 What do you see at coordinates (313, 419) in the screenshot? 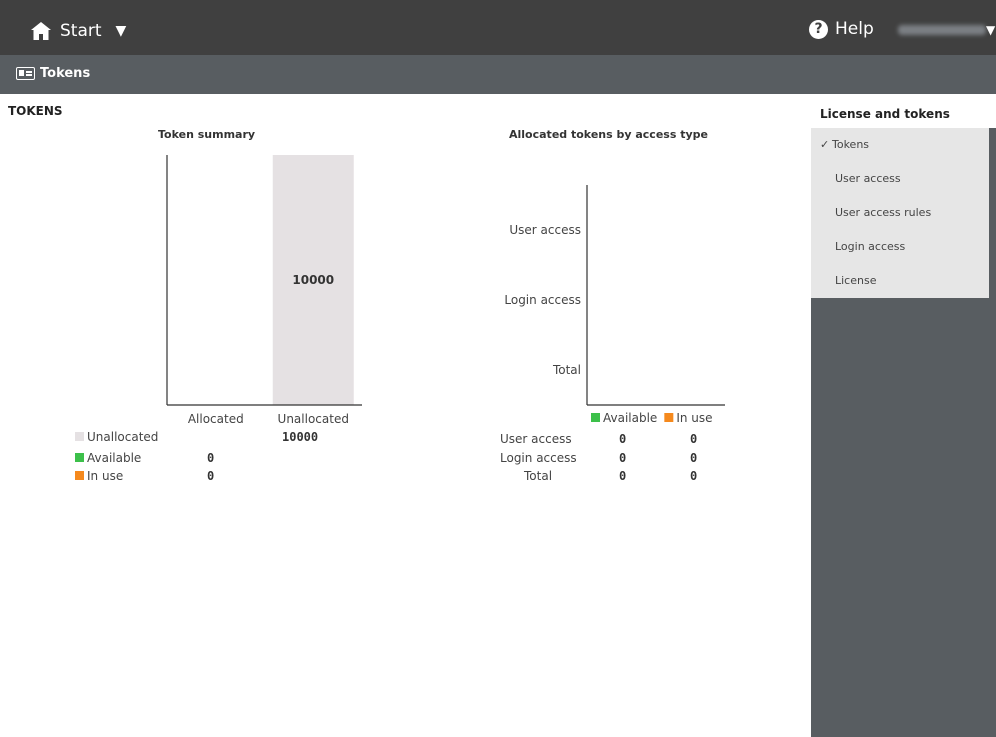
I see `x-tick-label: Unallocated` at bounding box center [313, 419].